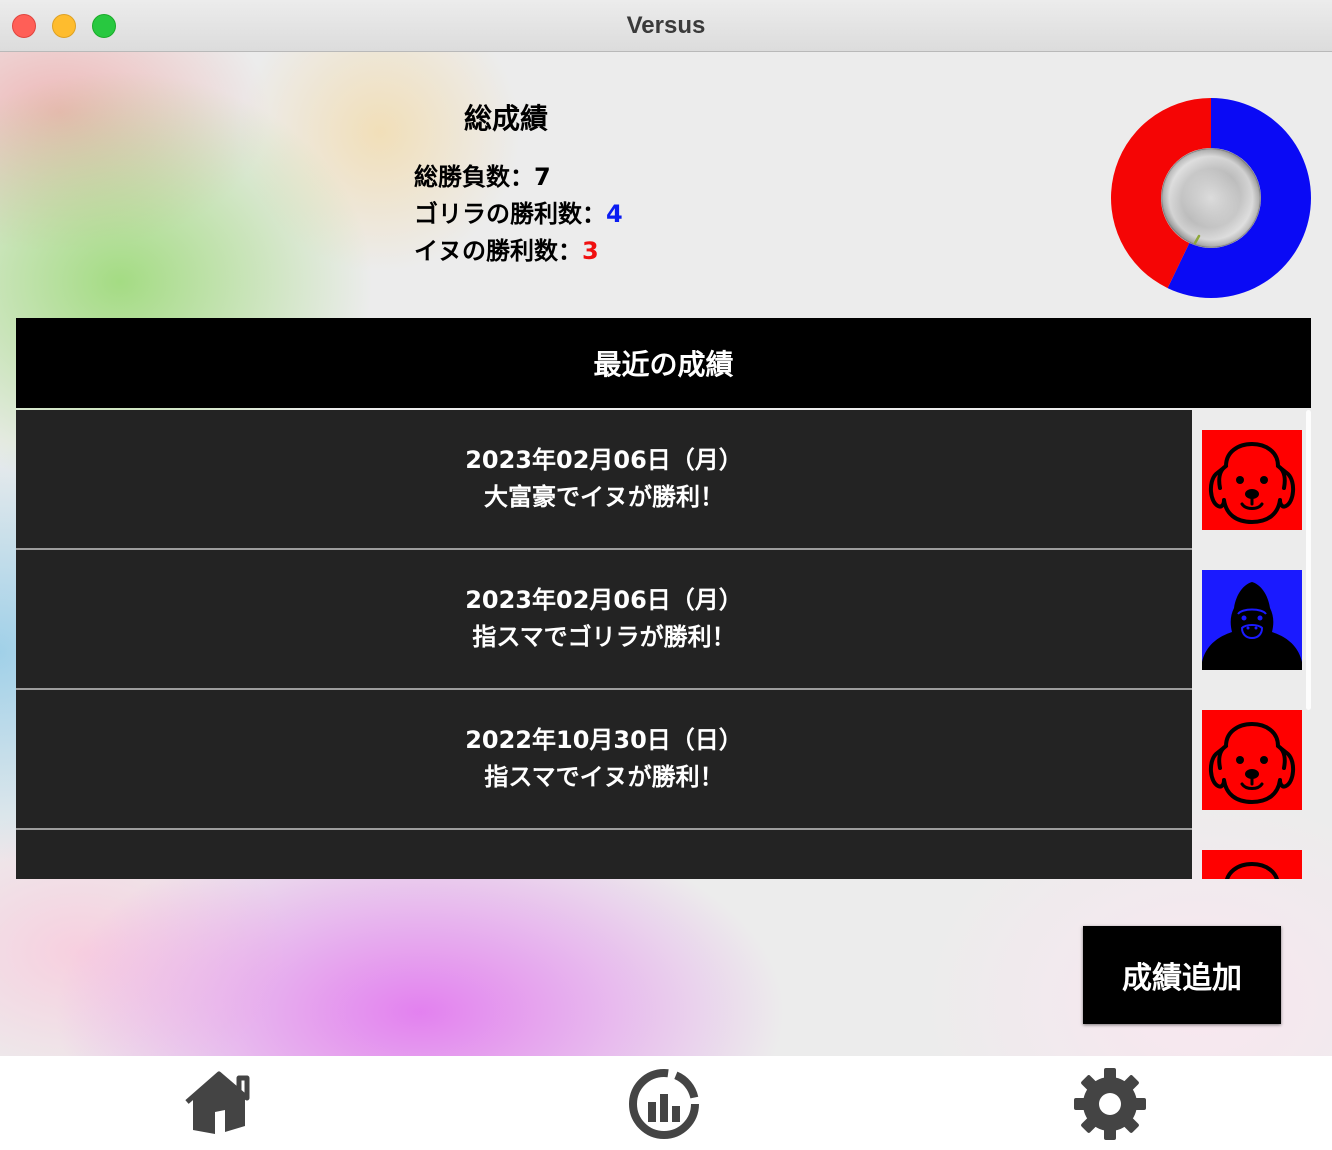 The width and height of the screenshot is (1332, 1150). I want to click on summary-title: 総成績, so click(506, 118).